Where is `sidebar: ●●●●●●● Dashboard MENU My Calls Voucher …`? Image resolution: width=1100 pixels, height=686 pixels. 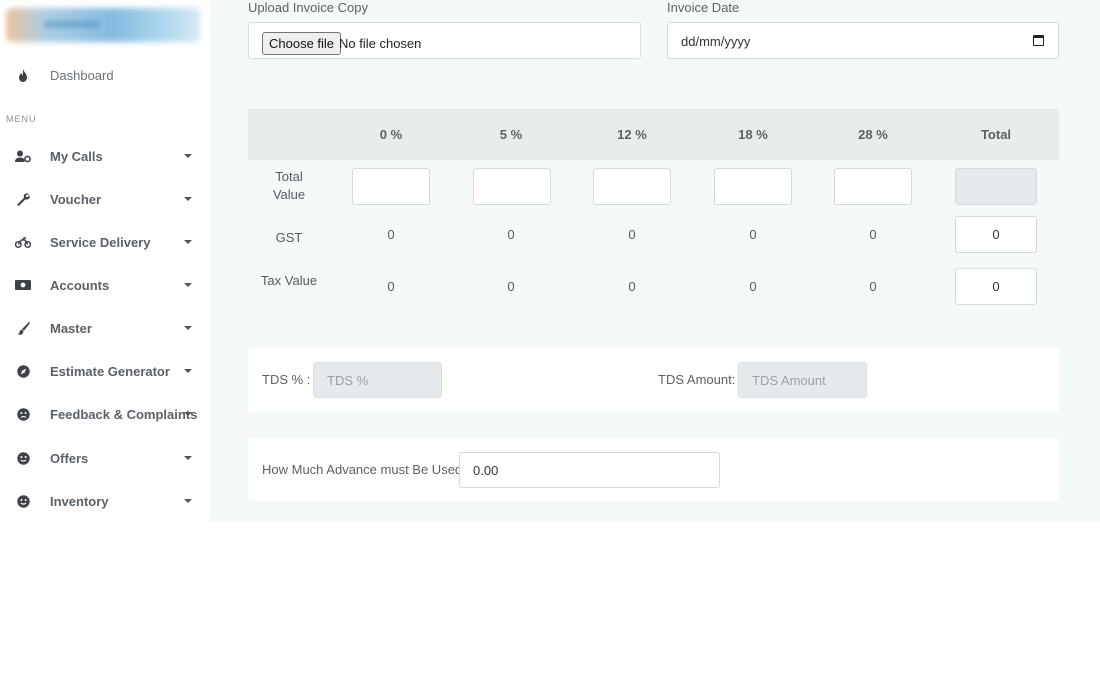
sidebar: ●●●●●●● Dashboard MENU My Calls Voucher … is located at coordinates (105, 261).